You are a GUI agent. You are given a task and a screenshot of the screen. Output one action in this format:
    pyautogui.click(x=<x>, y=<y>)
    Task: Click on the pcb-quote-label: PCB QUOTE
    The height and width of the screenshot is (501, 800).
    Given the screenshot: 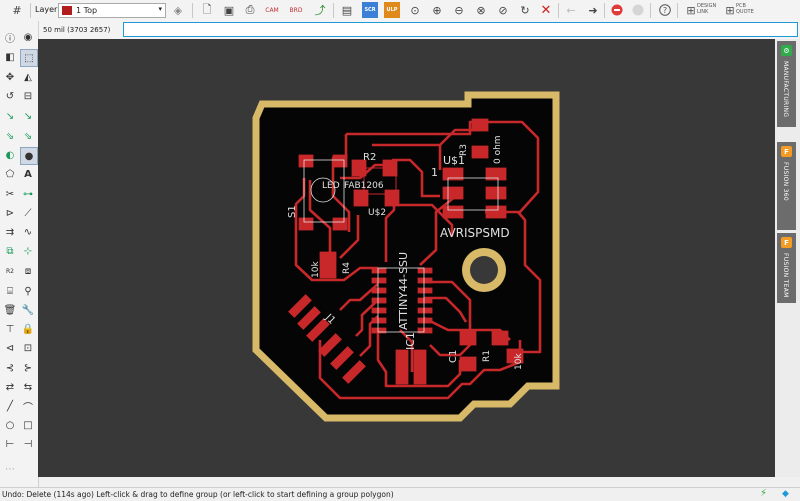 What is the action you would take?
    pyautogui.click(x=746, y=9)
    